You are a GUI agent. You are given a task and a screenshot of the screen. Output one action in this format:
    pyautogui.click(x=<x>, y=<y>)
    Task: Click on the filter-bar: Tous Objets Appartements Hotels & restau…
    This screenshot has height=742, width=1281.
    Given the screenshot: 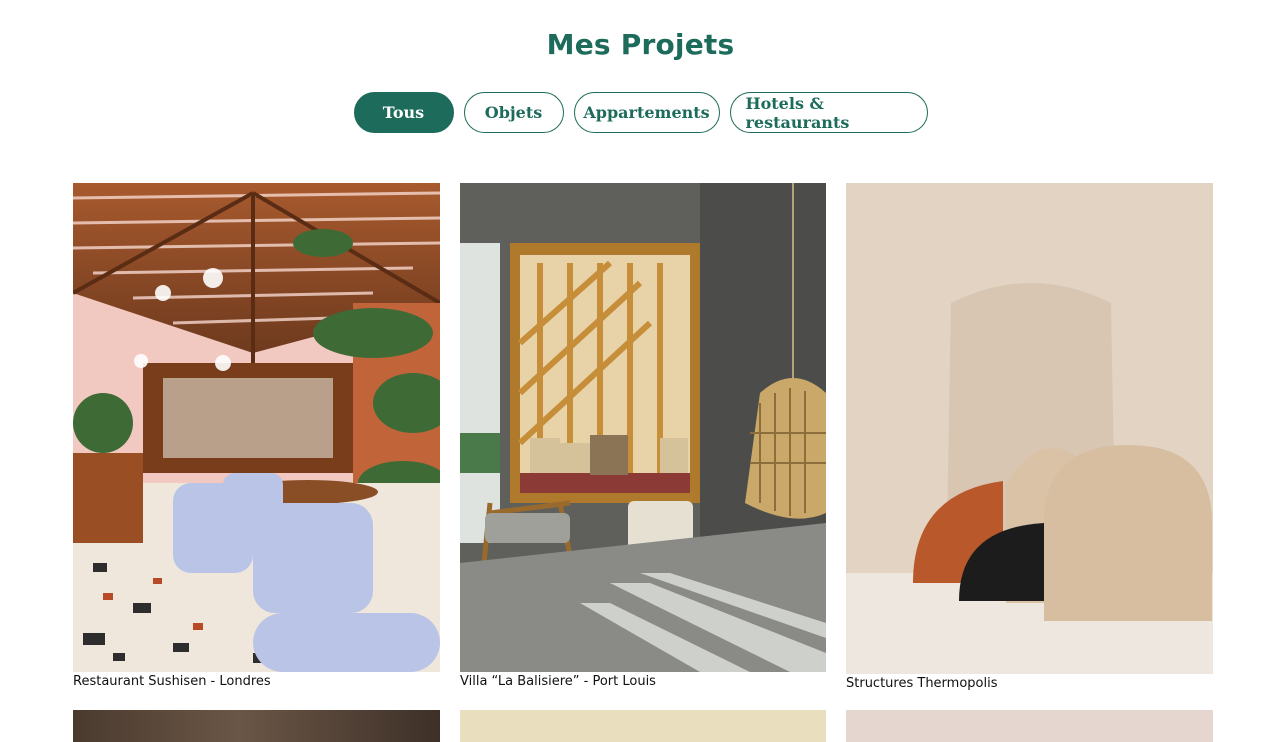 What is the action you would take?
    pyautogui.click(x=640, y=112)
    